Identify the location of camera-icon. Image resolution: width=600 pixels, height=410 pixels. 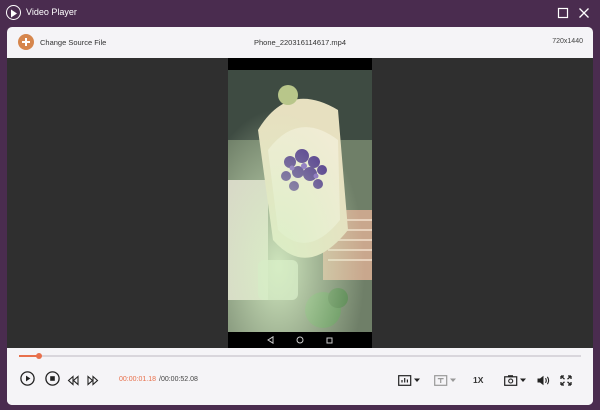
(516, 382).